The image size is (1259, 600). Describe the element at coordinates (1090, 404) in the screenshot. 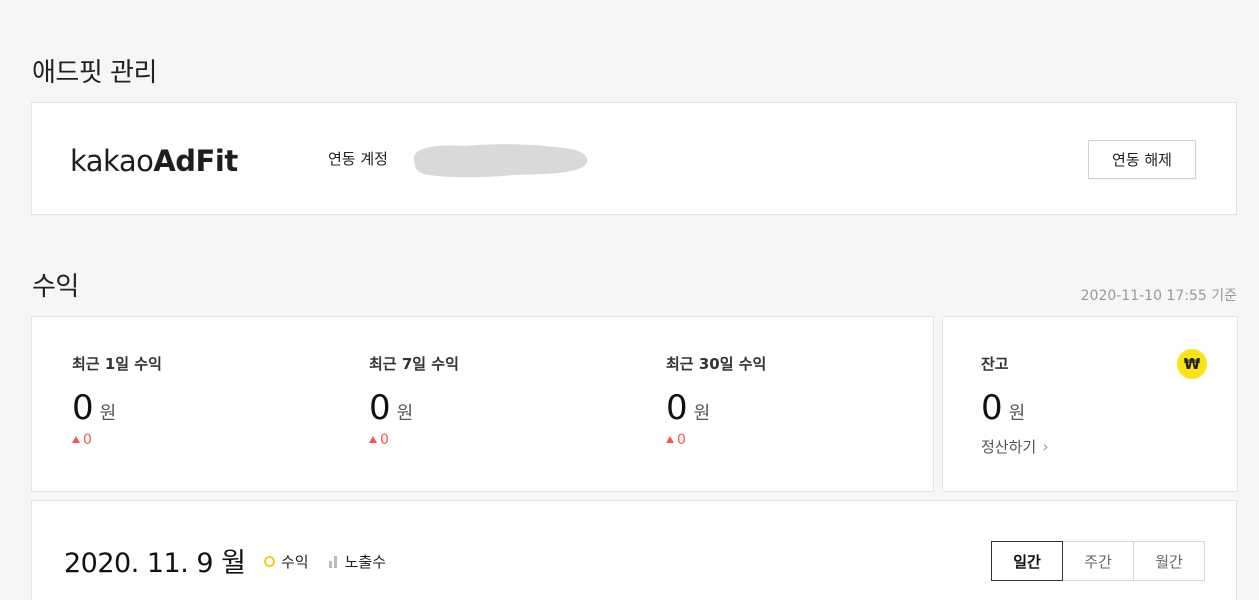

I see `balance-card: 잔고 0원 정산하기 › ₩` at that location.